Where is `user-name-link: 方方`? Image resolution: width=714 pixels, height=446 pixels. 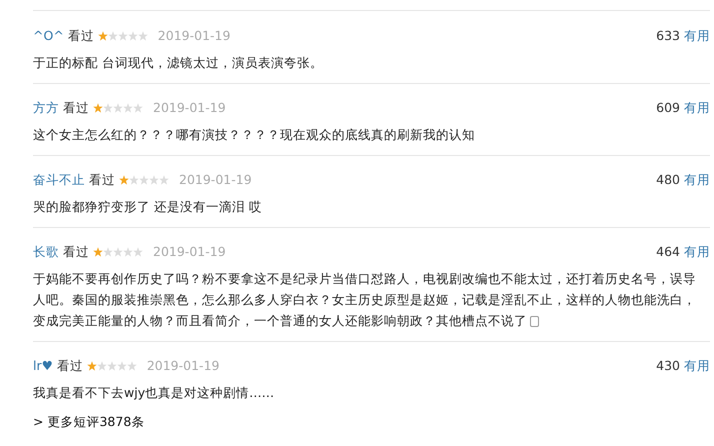 user-name-link: 方方 is located at coordinates (46, 108).